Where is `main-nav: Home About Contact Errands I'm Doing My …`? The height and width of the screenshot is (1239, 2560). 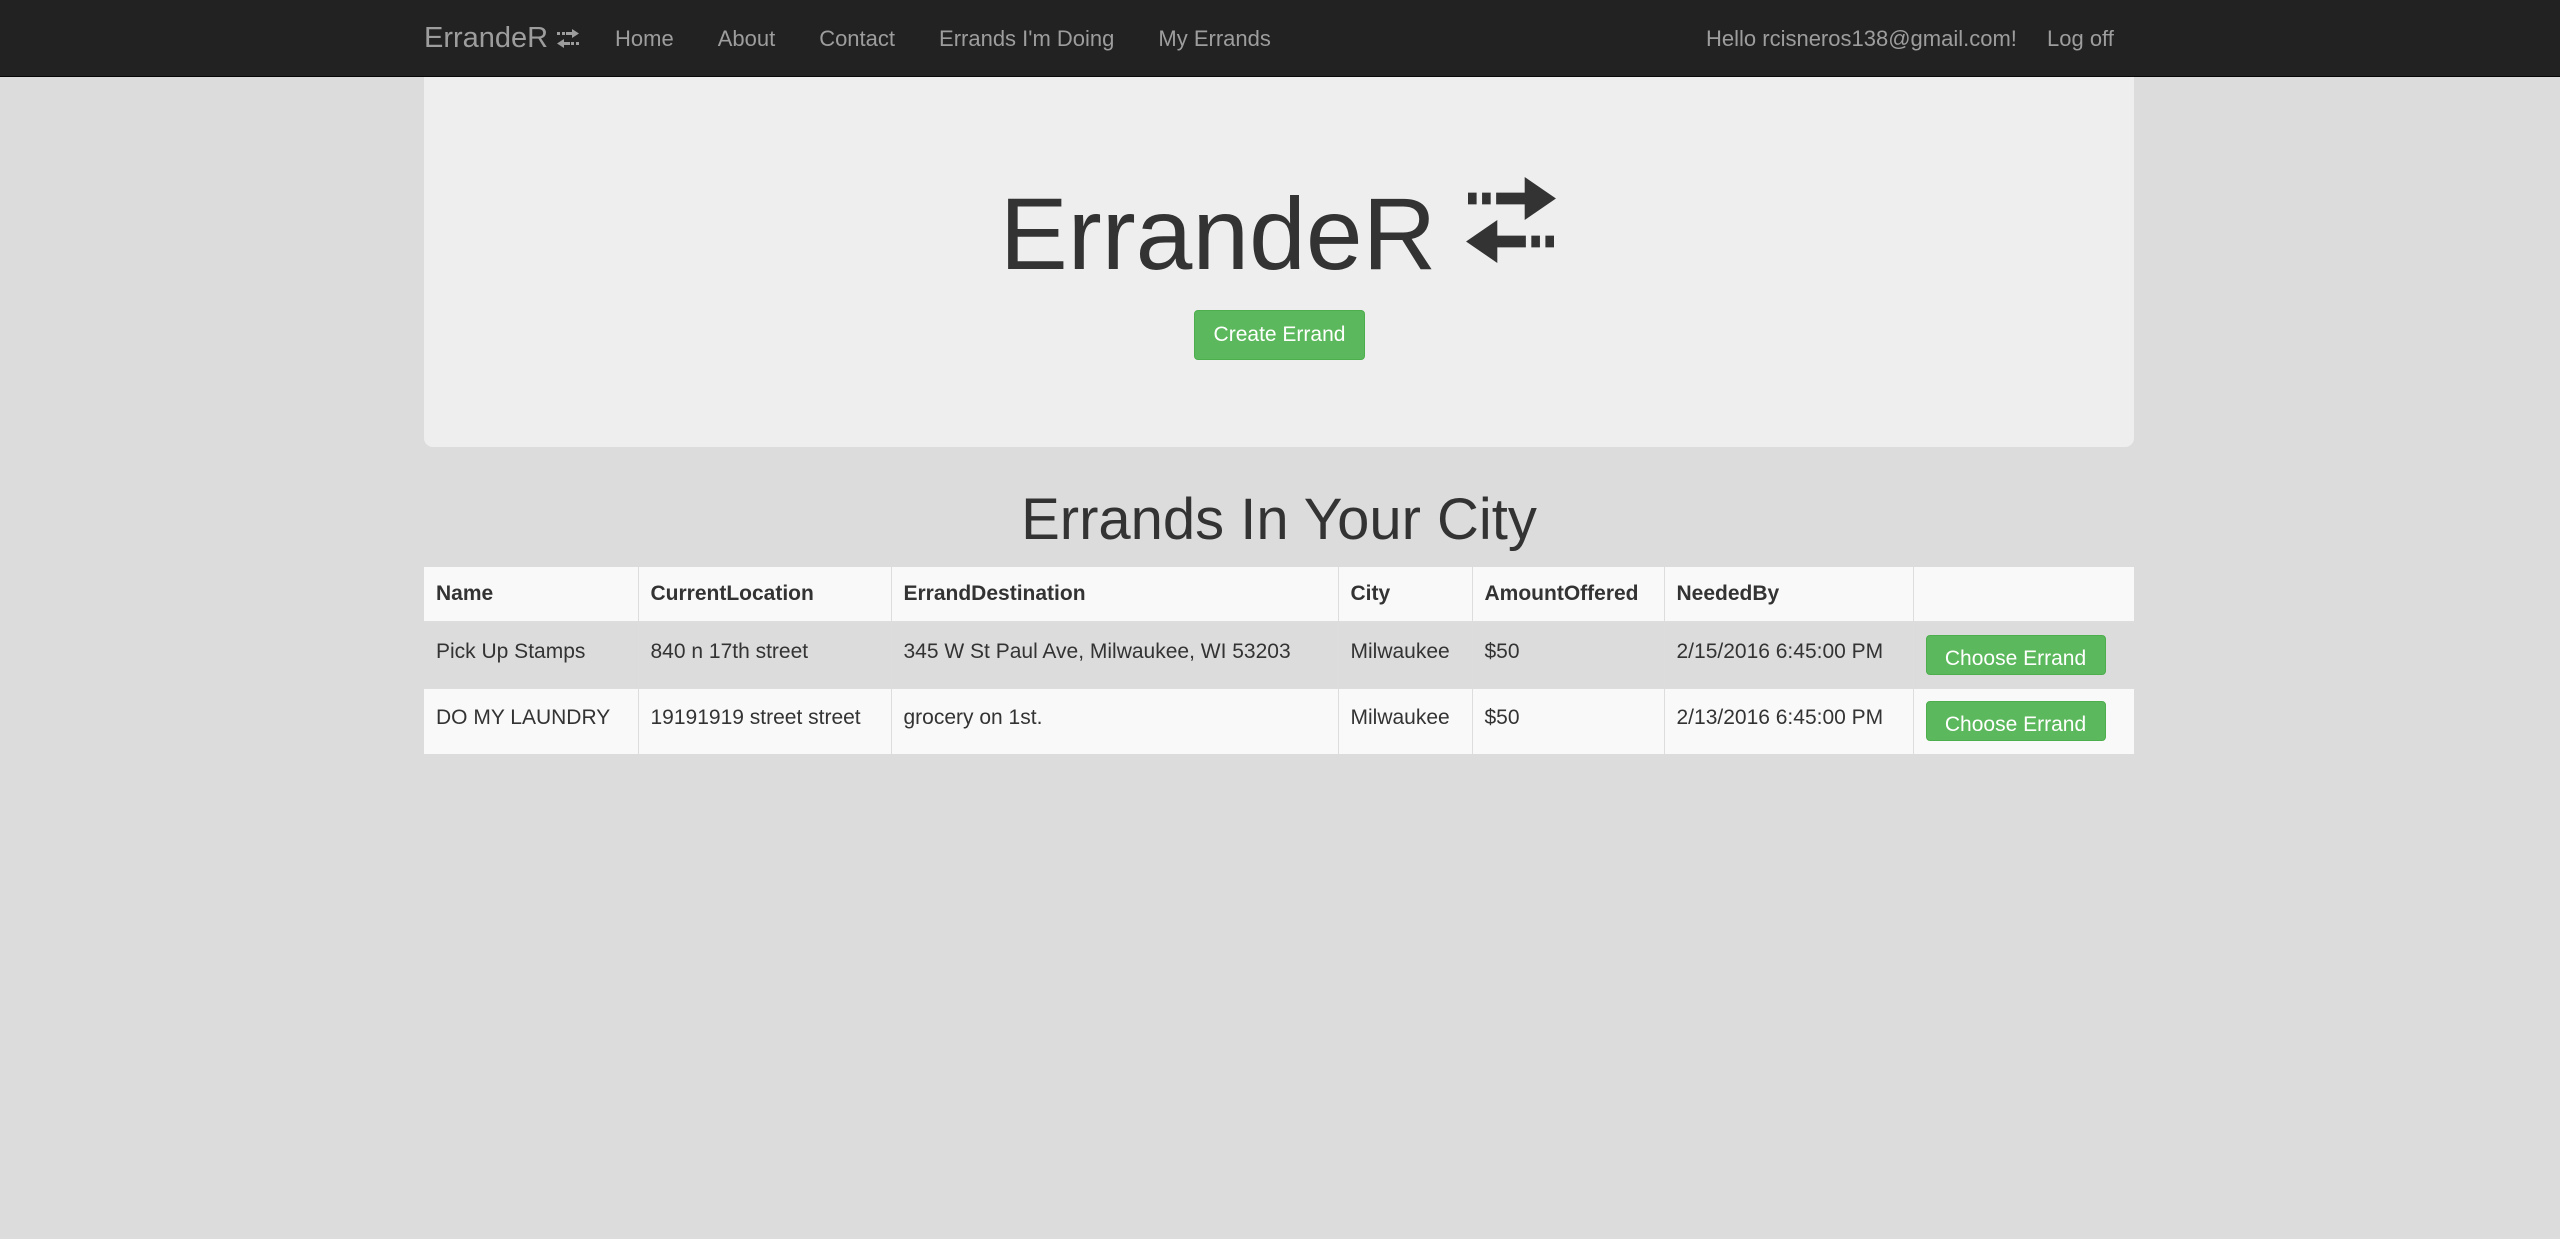
main-nav: Home About Contact Errands I'm Doing My … is located at coordinates (943, 38).